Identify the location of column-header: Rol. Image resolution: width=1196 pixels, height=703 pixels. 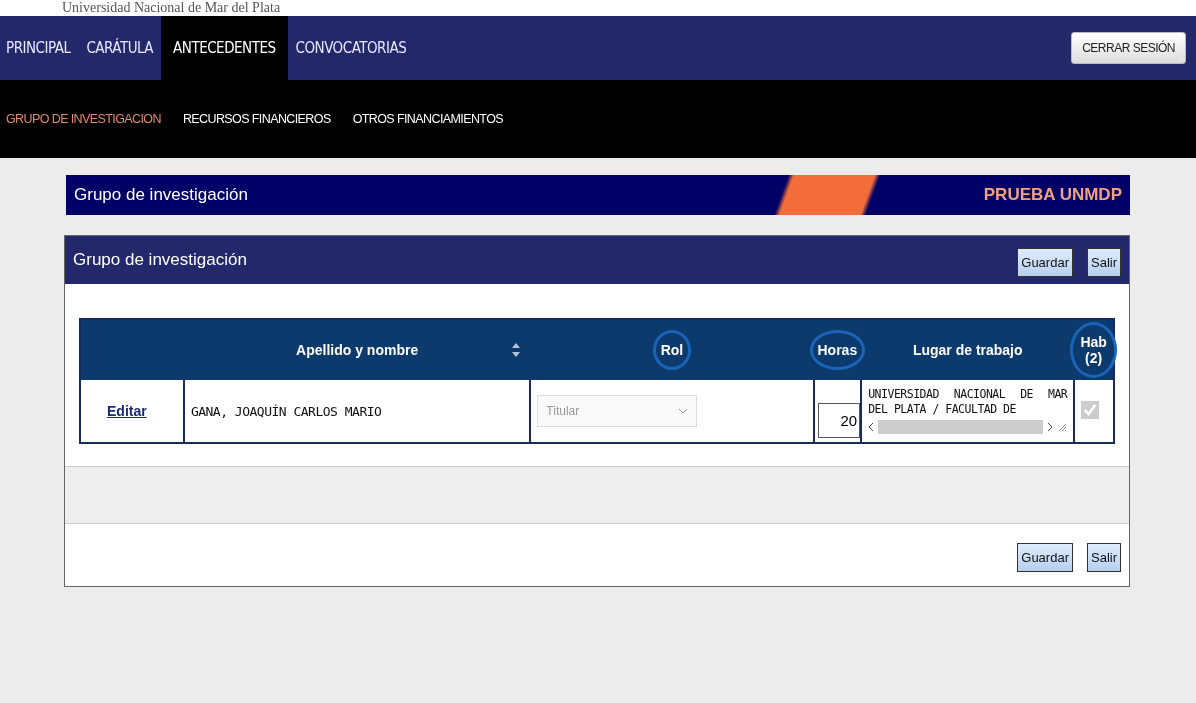
(672, 350).